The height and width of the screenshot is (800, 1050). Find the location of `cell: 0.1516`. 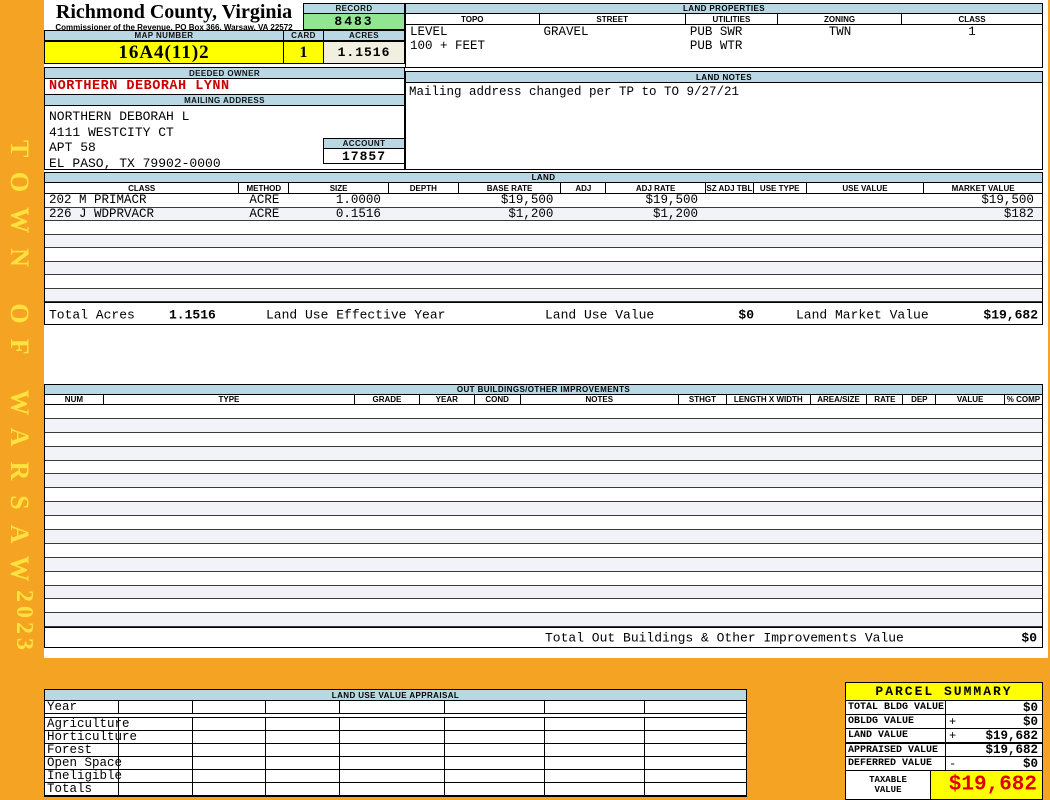

cell: 0.1516 is located at coordinates (358, 214).